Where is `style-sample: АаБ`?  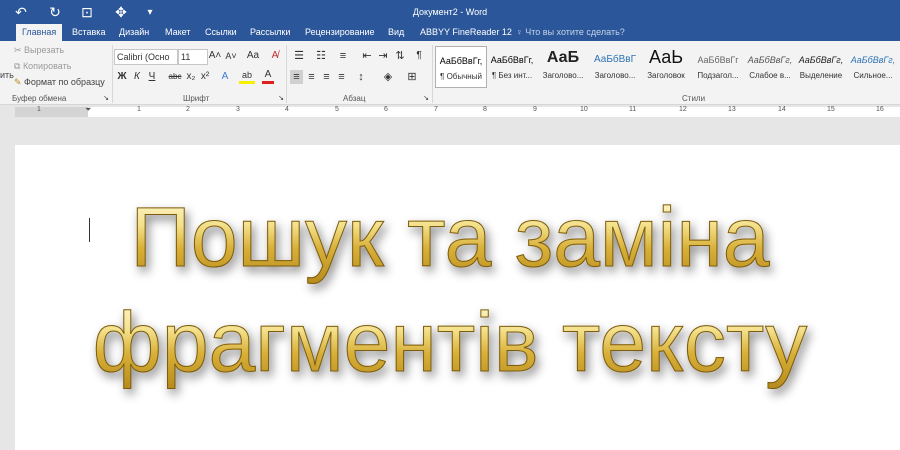
style-sample: АаБ is located at coordinates (563, 57).